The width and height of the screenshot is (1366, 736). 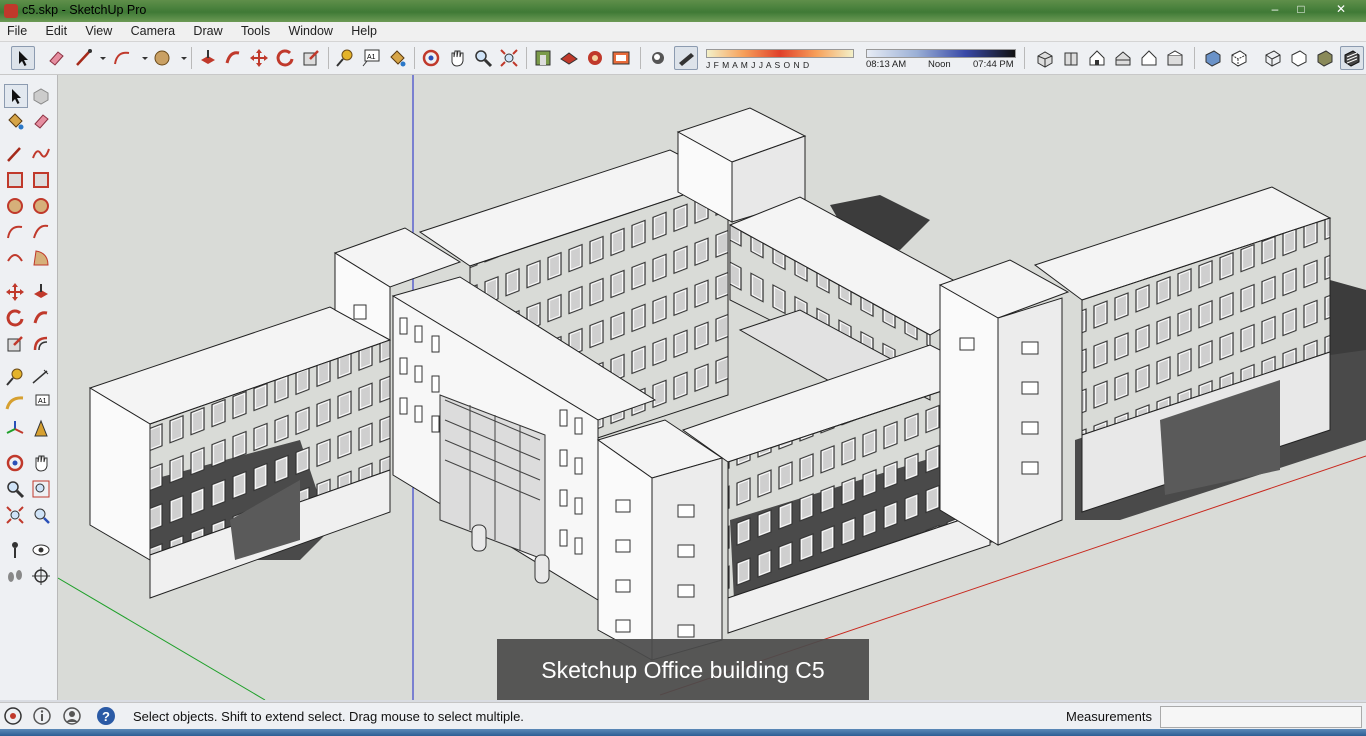 I want to click on follow-me-tool-icon, so click(x=233, y=58).